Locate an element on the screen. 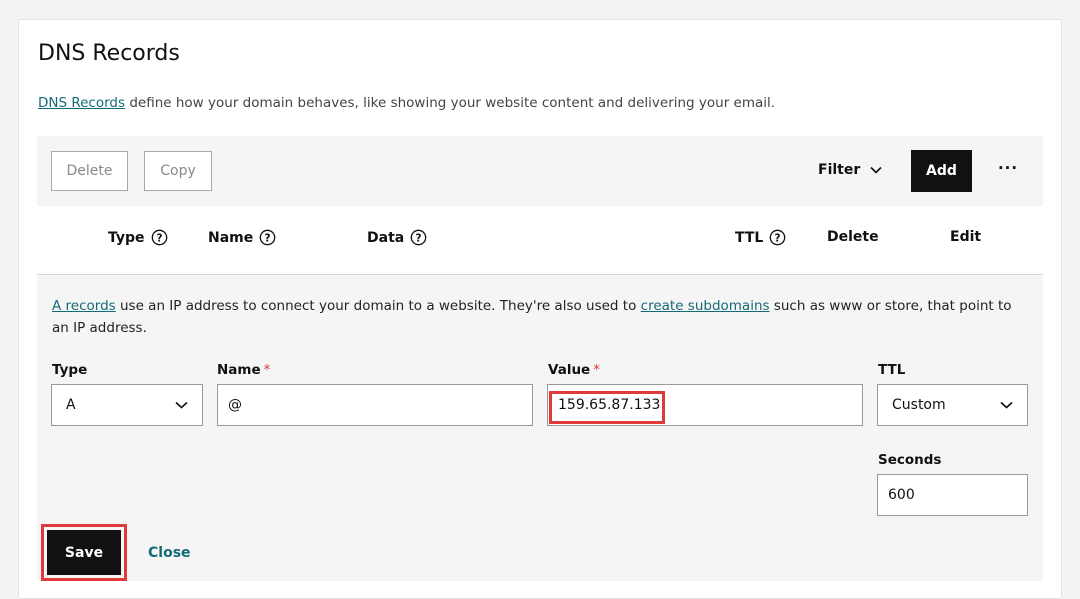 The width and height of the screenshot is (1080, 599). table-header: Type ? Name ? Data ? TTL ? Delete Edit is located at coordinates (540, 249).